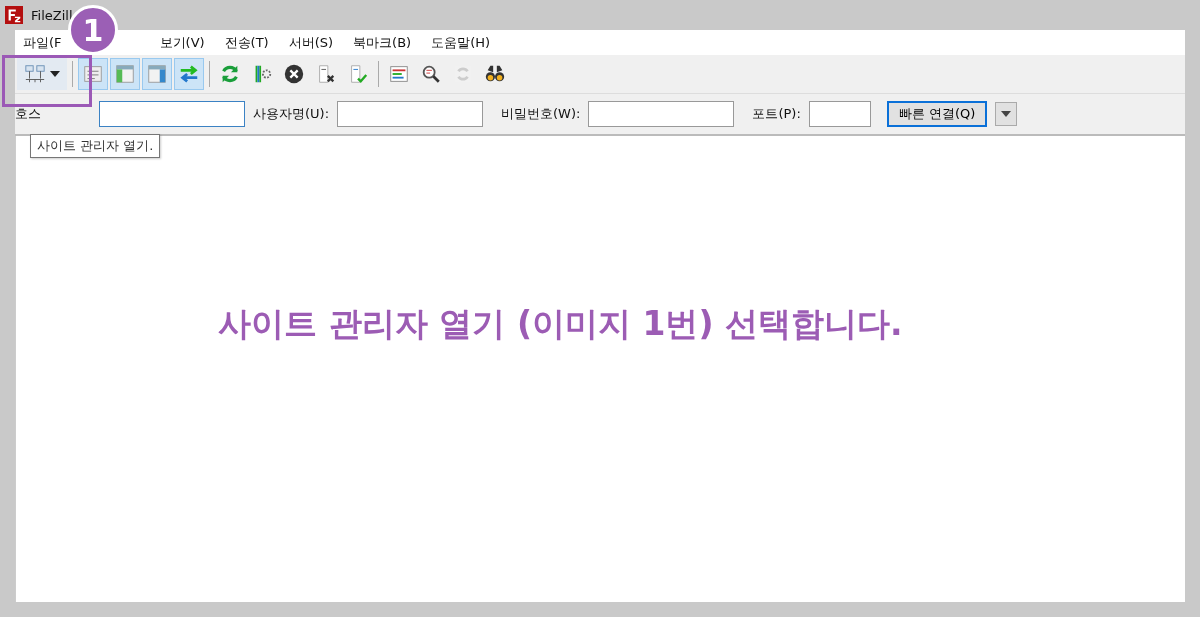  Describe the element at coordinates (839, 114) in the screenshot. I see `port-field` at that location.